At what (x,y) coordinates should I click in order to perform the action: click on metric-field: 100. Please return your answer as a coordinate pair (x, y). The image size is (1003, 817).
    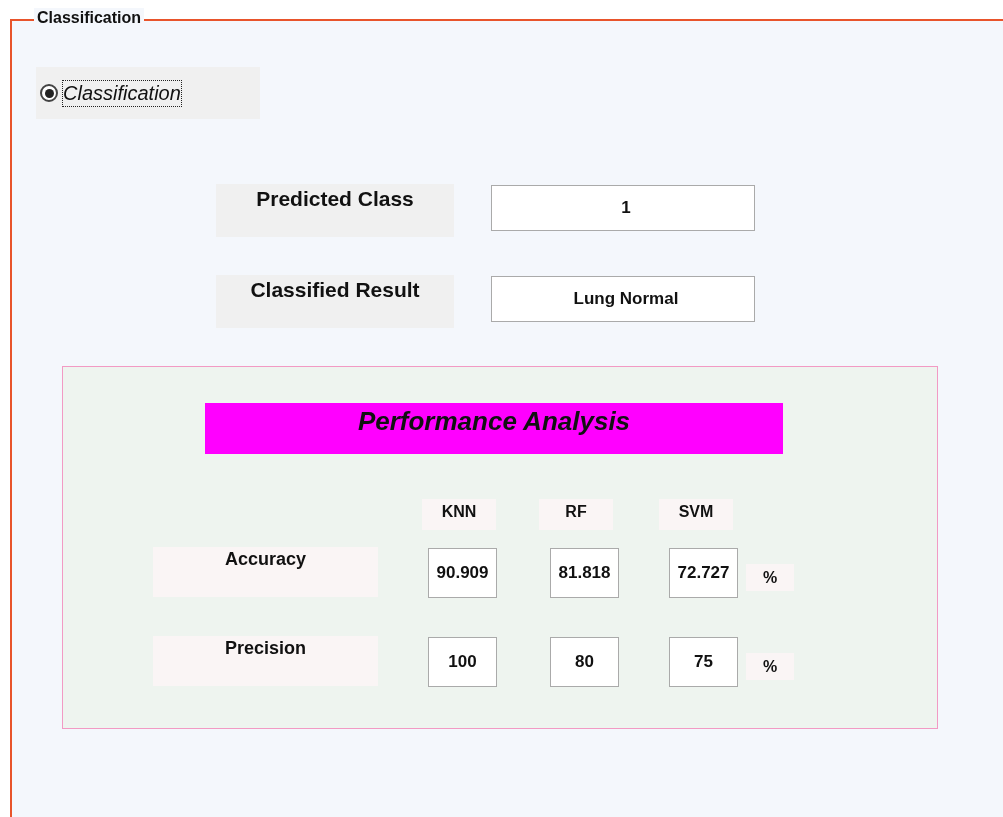
    Looking at the image, I should click on (462, 662).